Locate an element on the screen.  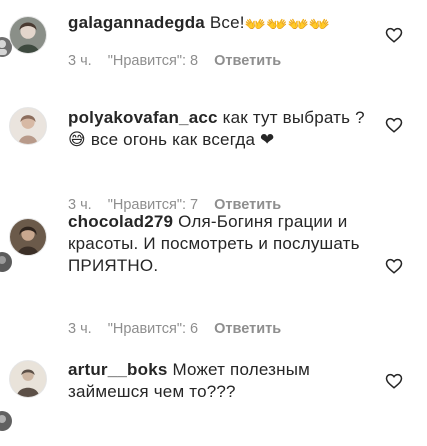
comment-username: chocolad279 is located at coordinates (120, 221).